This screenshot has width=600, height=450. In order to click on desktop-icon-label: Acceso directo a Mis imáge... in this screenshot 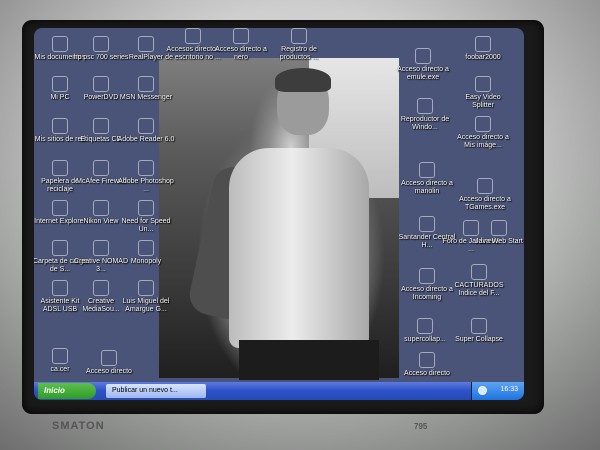, I will do `click(483, 141)`.